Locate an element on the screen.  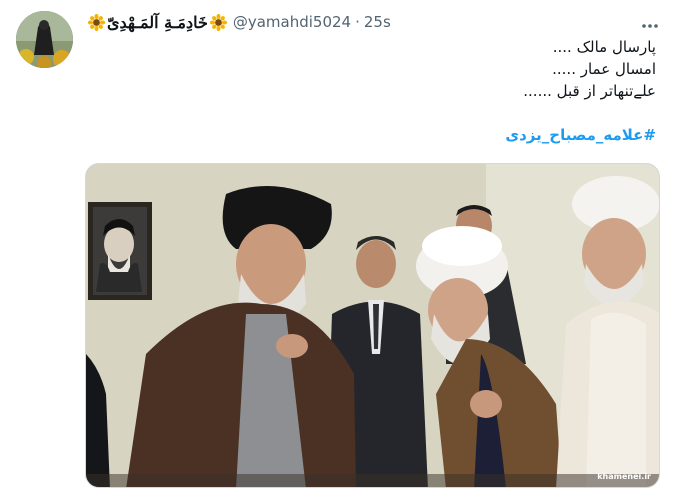
timestamp: 25s is located at coordinates (377, 22).